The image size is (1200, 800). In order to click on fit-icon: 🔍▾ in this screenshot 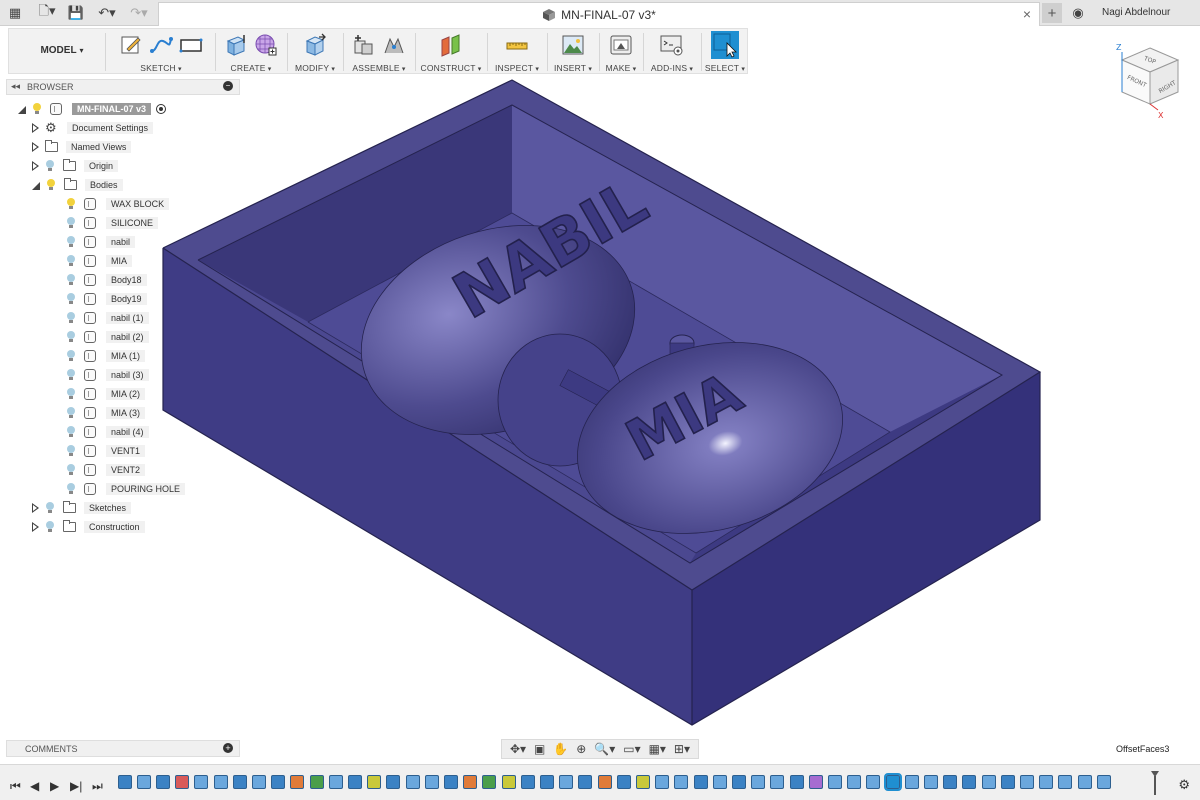, I will do `click(604, 749)`.